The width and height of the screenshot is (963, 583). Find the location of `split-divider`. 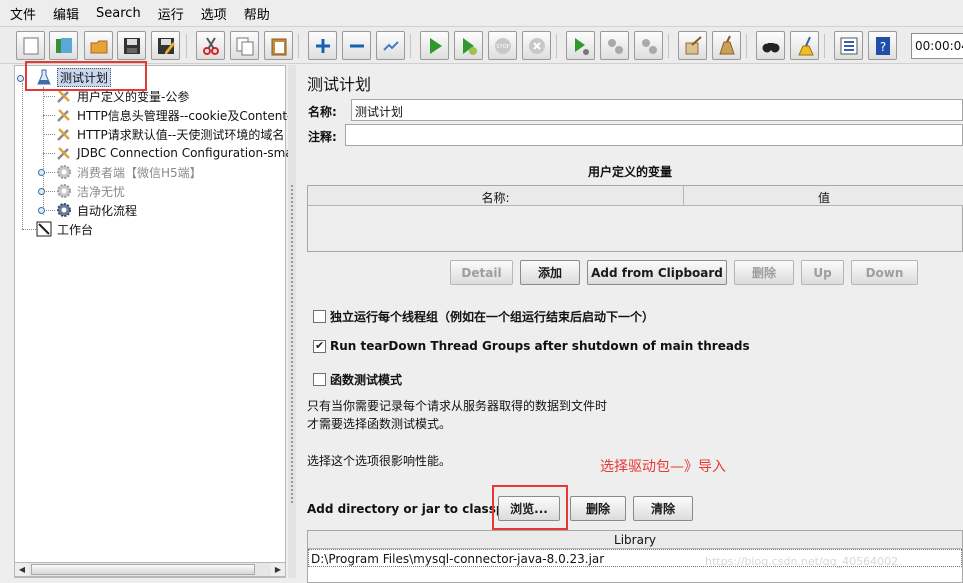

split-divider is located at coordinates (292, 321).